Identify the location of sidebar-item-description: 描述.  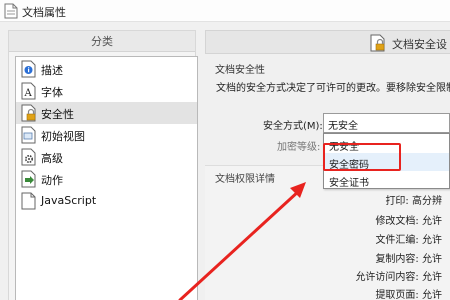
(106, 69).